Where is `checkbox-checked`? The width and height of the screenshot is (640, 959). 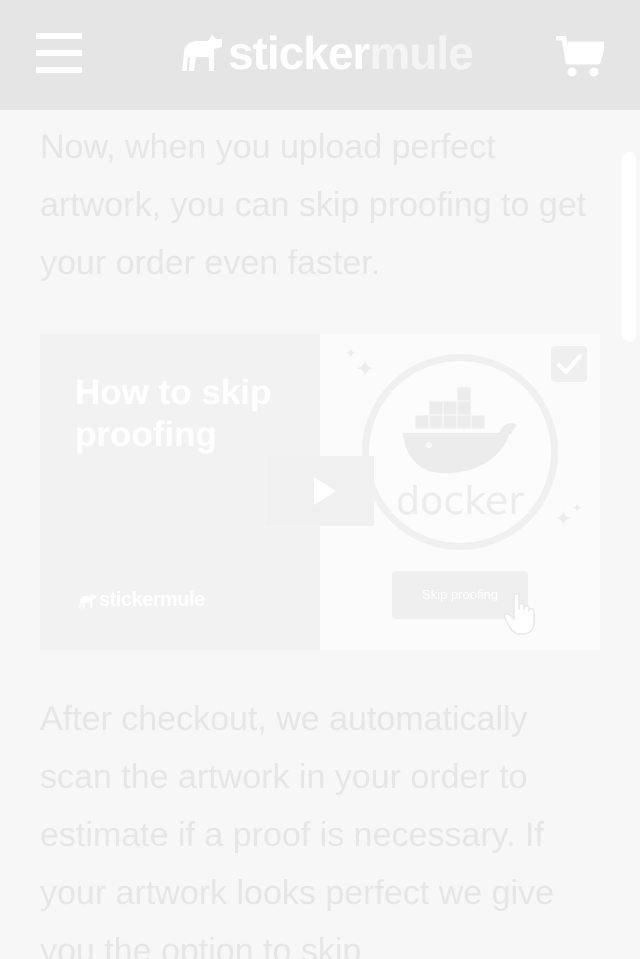 checkbox-checked is located at coordinates (569, 364).